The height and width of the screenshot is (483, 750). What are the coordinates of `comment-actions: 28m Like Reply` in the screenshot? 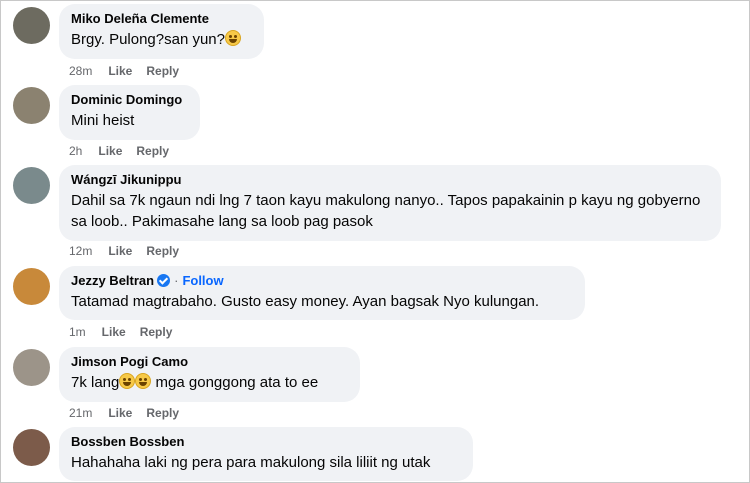 It's located at (131, 71).